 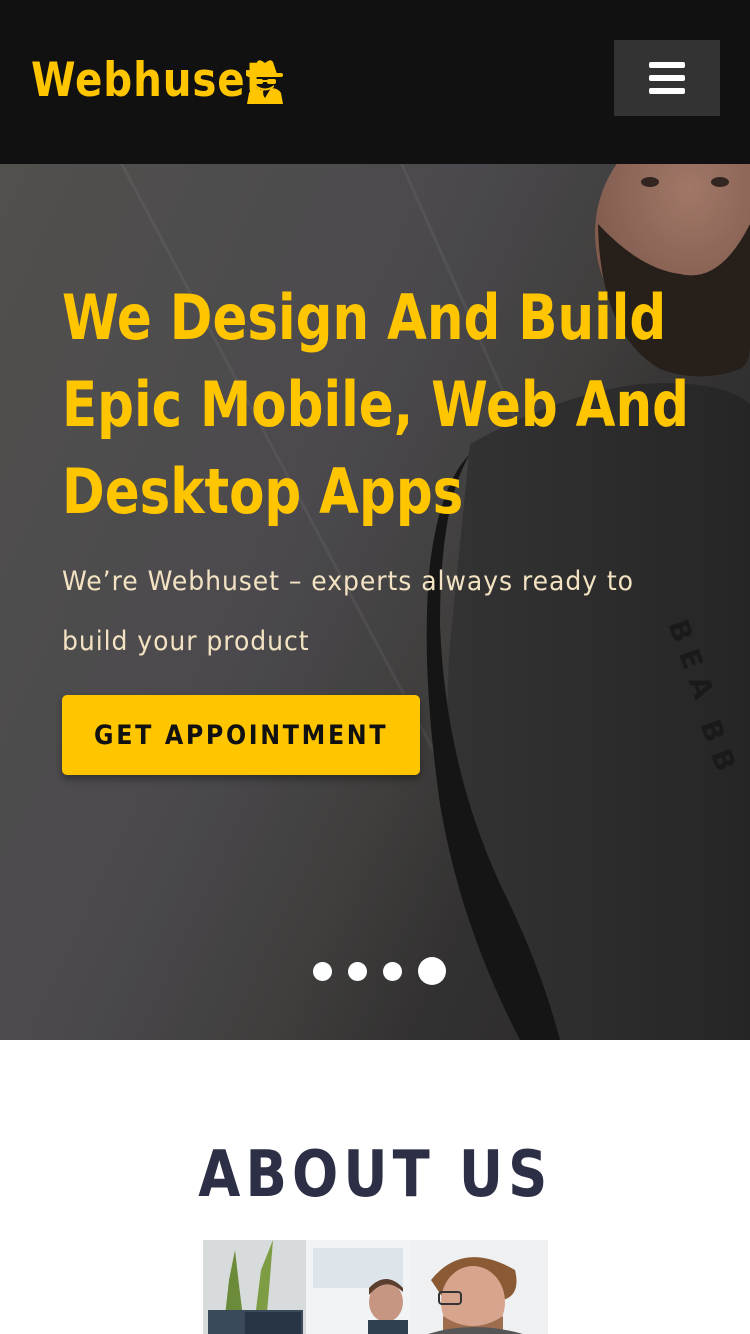 What do you see at coordinates (375, 82) in the screenshot?
I see `site-header: Webhuset` at bounding box center [375, 82].